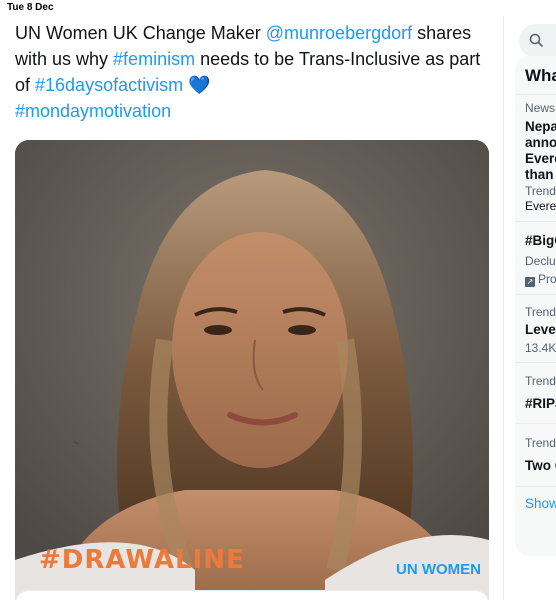 This screenshot has height=600, width=556. I want to click on drawaline-overlay: #DRAWALINE, so click(142, 560).